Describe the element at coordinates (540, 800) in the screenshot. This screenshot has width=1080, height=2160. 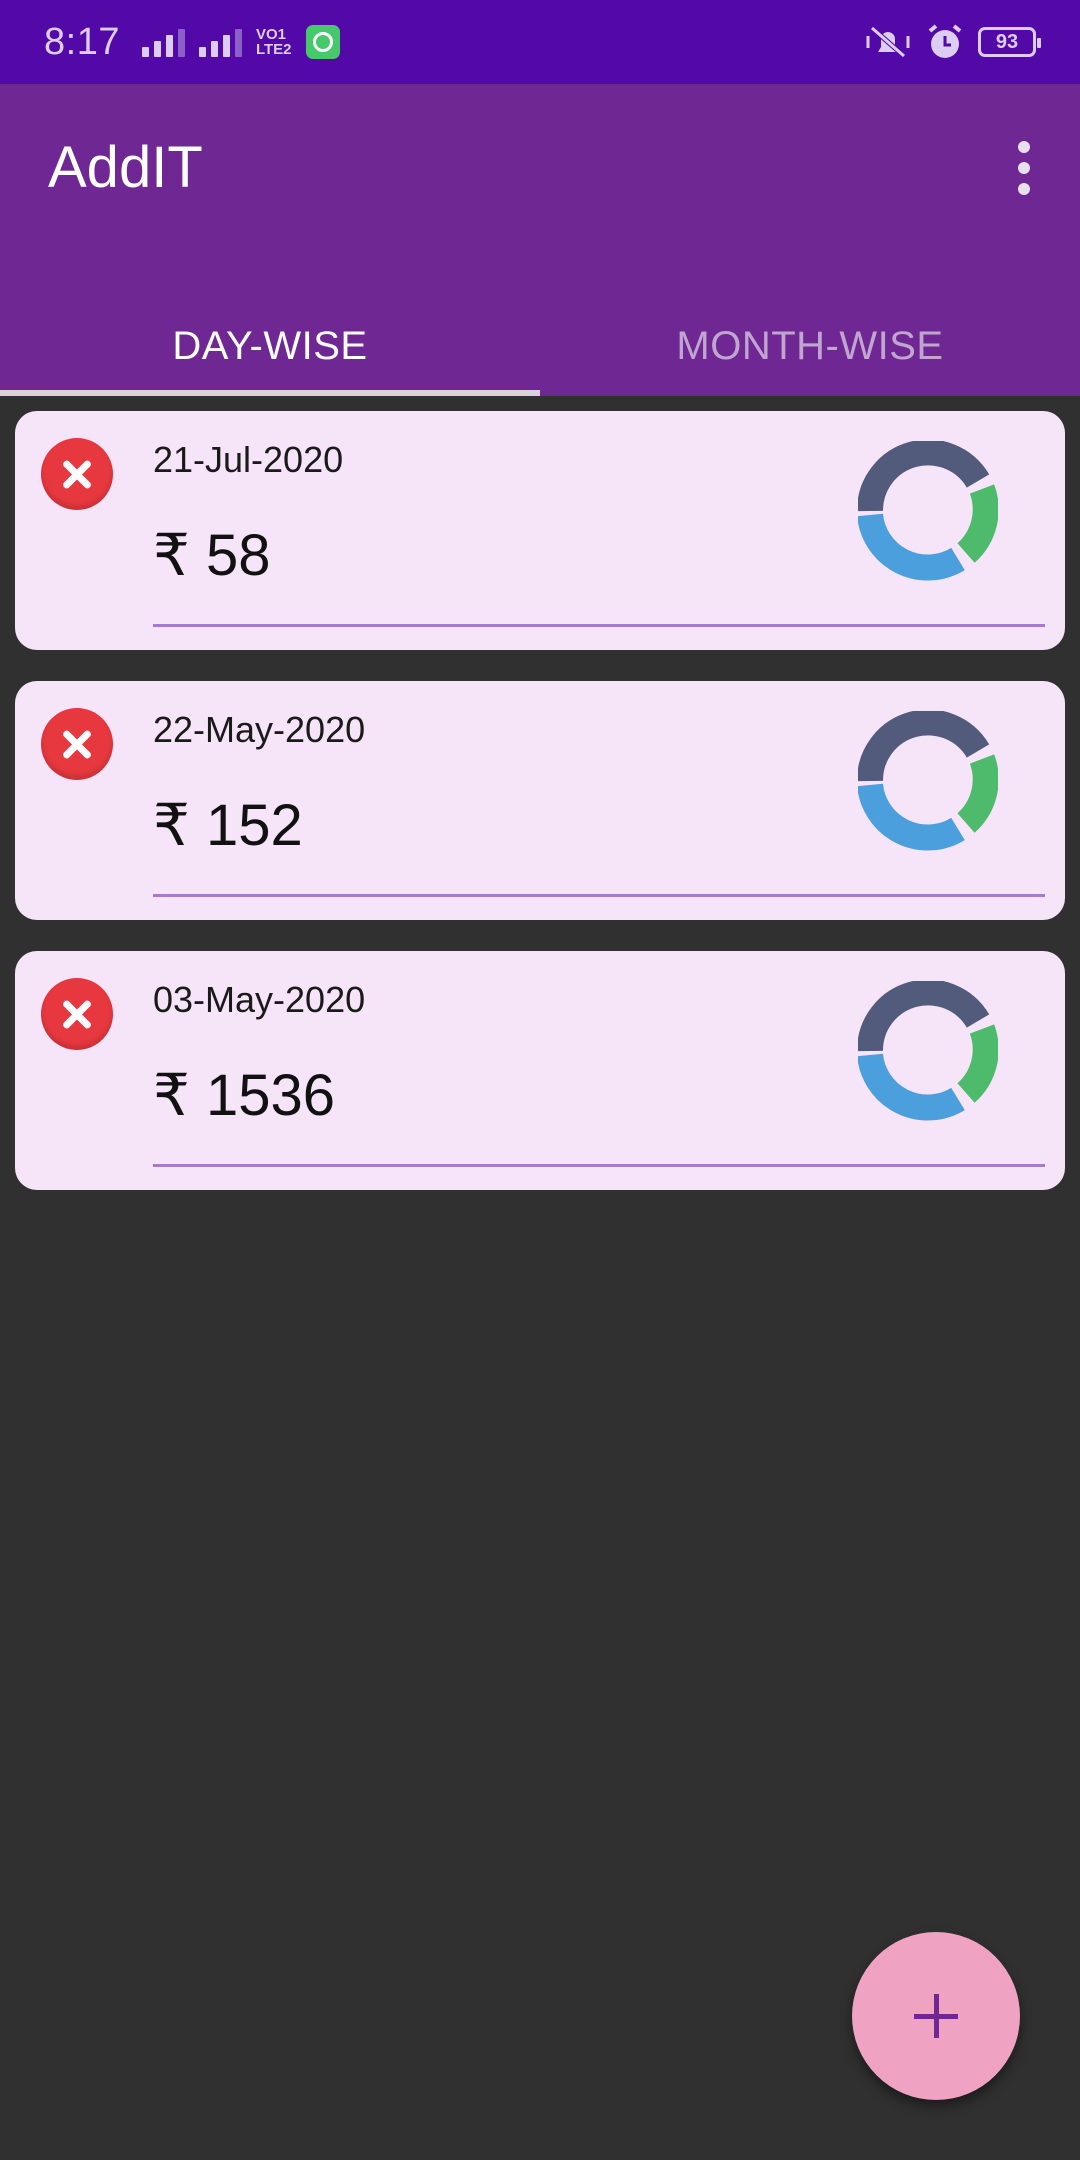
I see `entry-card: 22-May-2020 ₹ 152` at that location.